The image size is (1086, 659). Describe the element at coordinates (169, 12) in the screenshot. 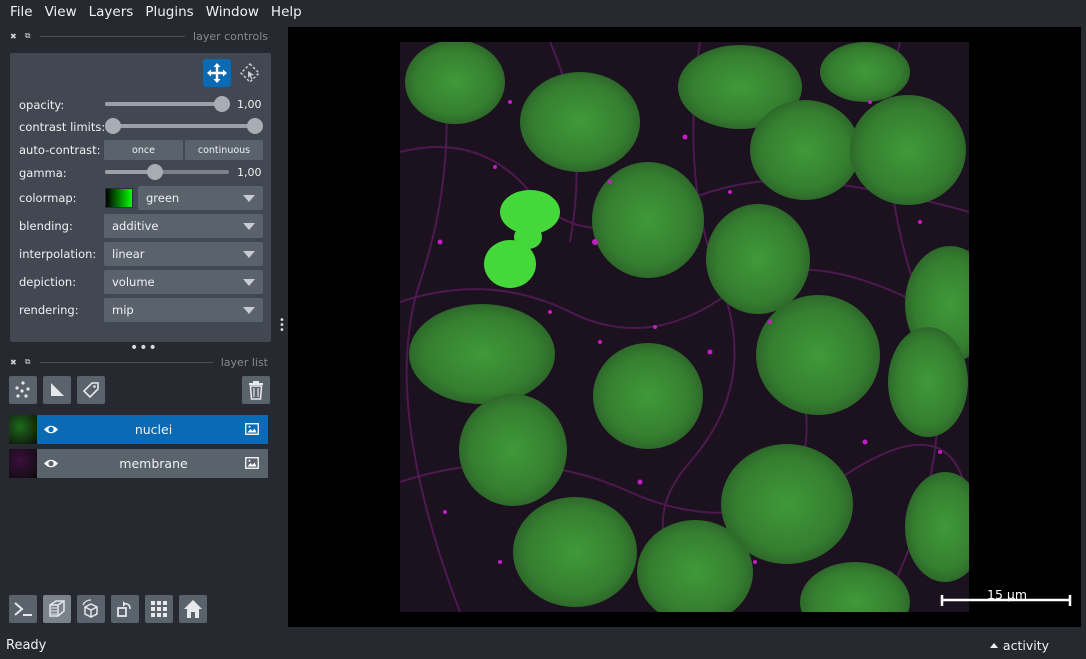

I see `menu-plugins: Plugins` at that location.